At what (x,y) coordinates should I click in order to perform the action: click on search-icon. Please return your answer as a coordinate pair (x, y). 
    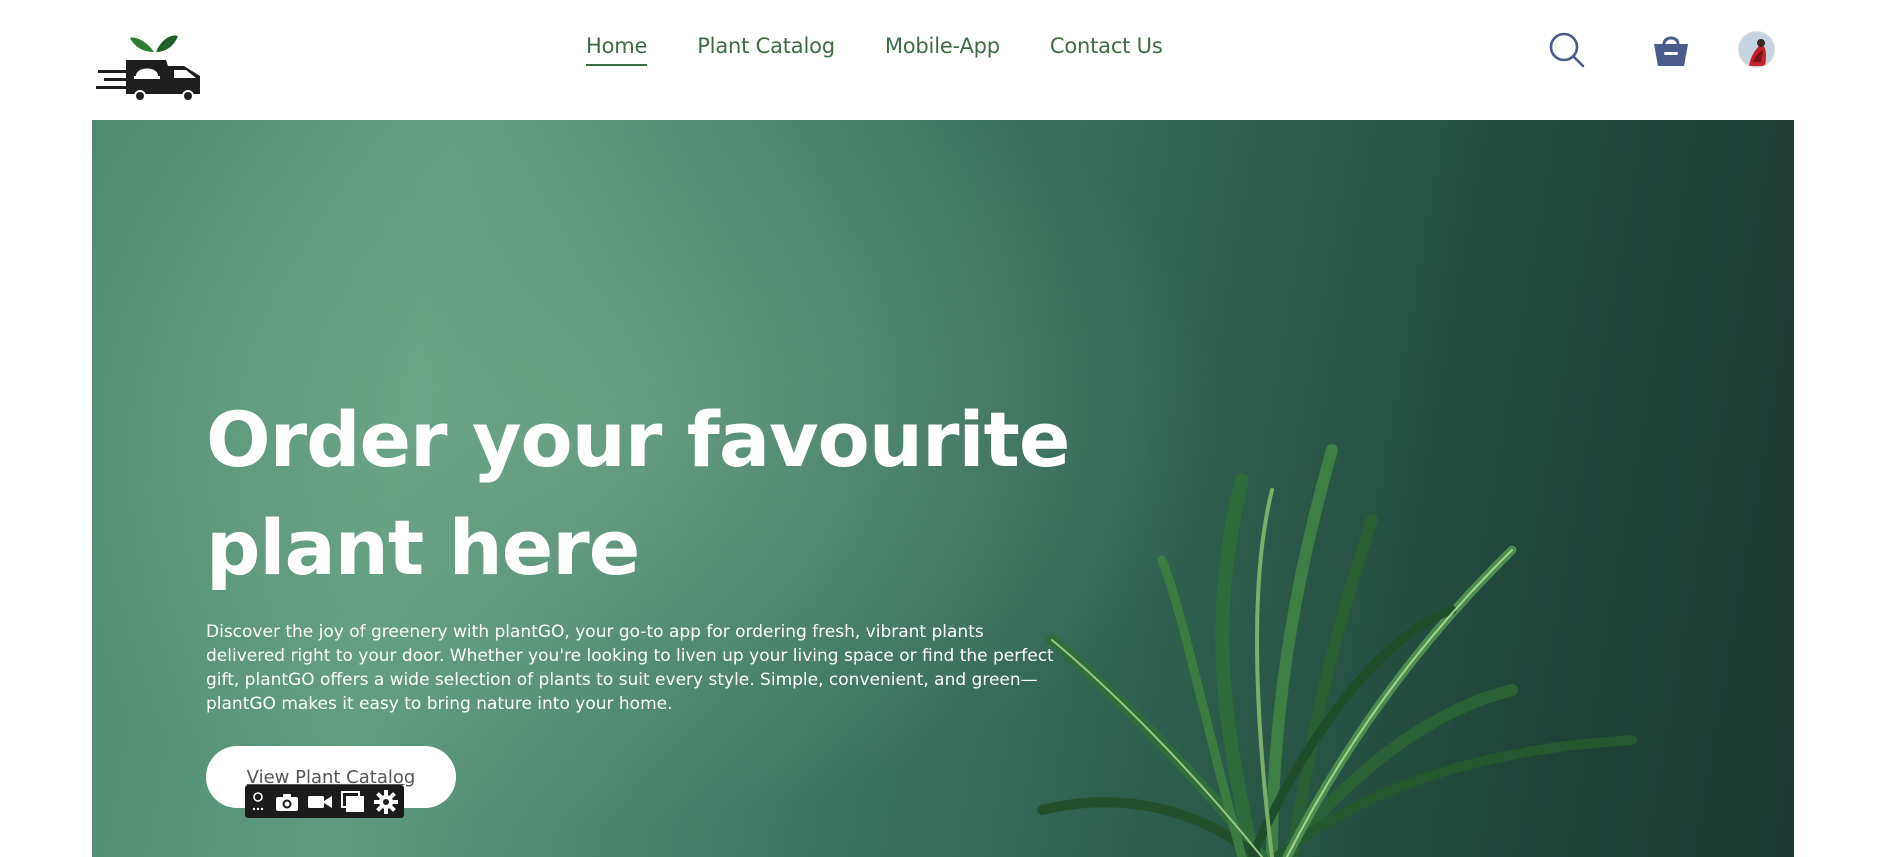
    Looking at the image, I should click on (1567, 50).